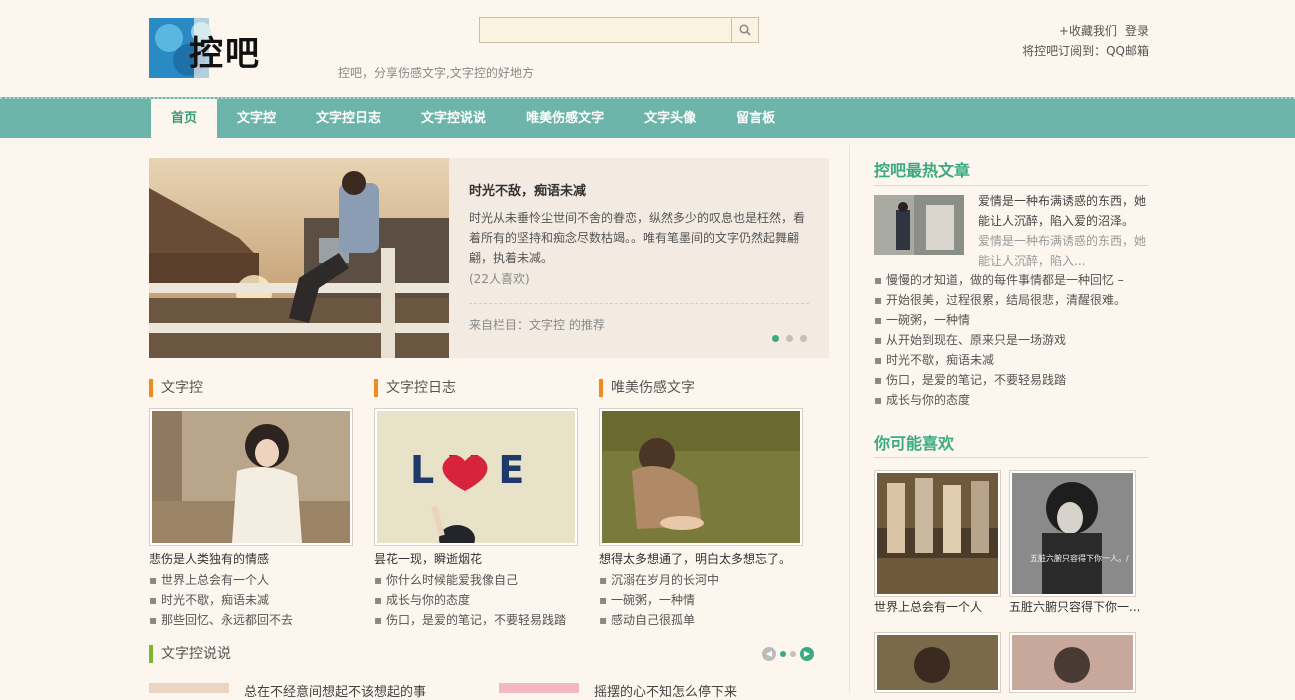  I want to click on favorite-link: +收藏我们, so click(1088, 31).